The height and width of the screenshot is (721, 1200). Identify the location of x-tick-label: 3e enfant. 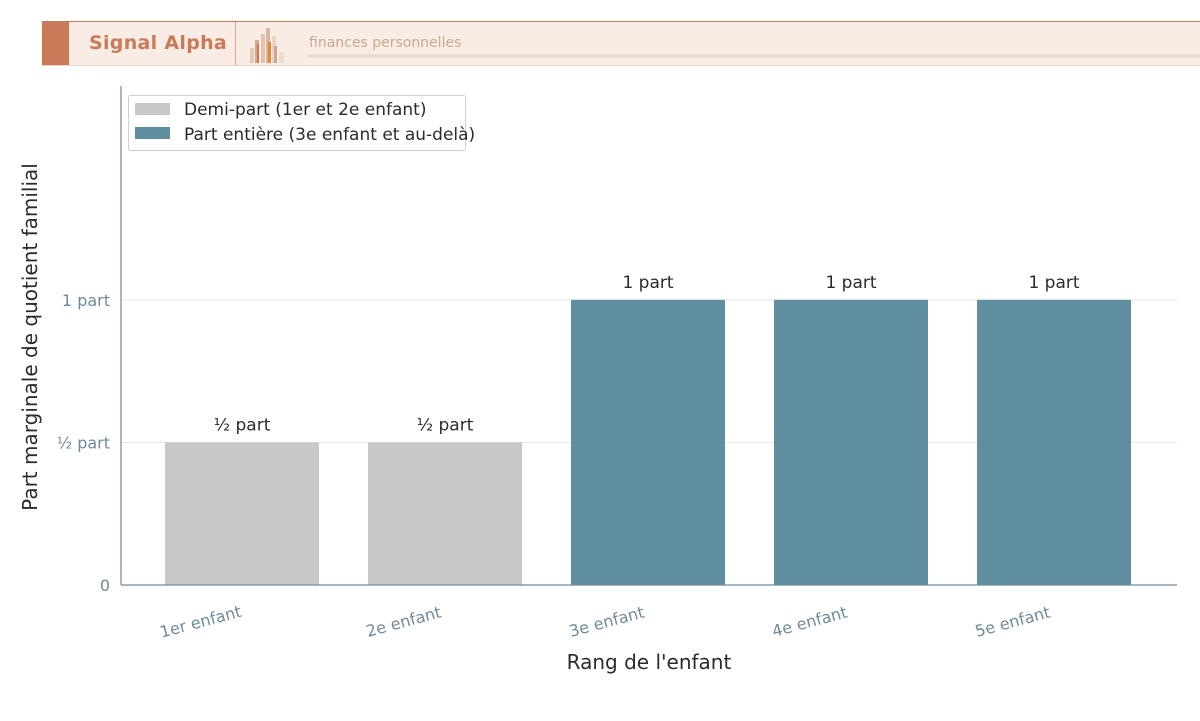
(606, 622).